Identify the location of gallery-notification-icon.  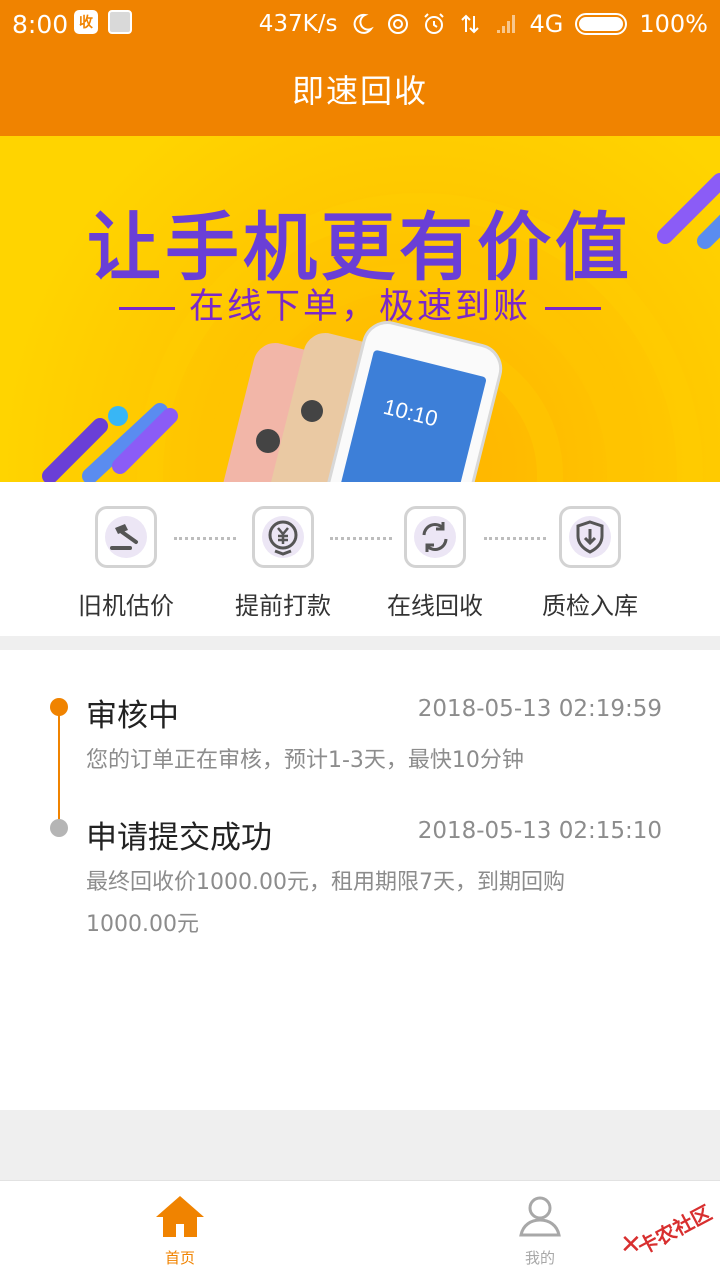
(120, 22).